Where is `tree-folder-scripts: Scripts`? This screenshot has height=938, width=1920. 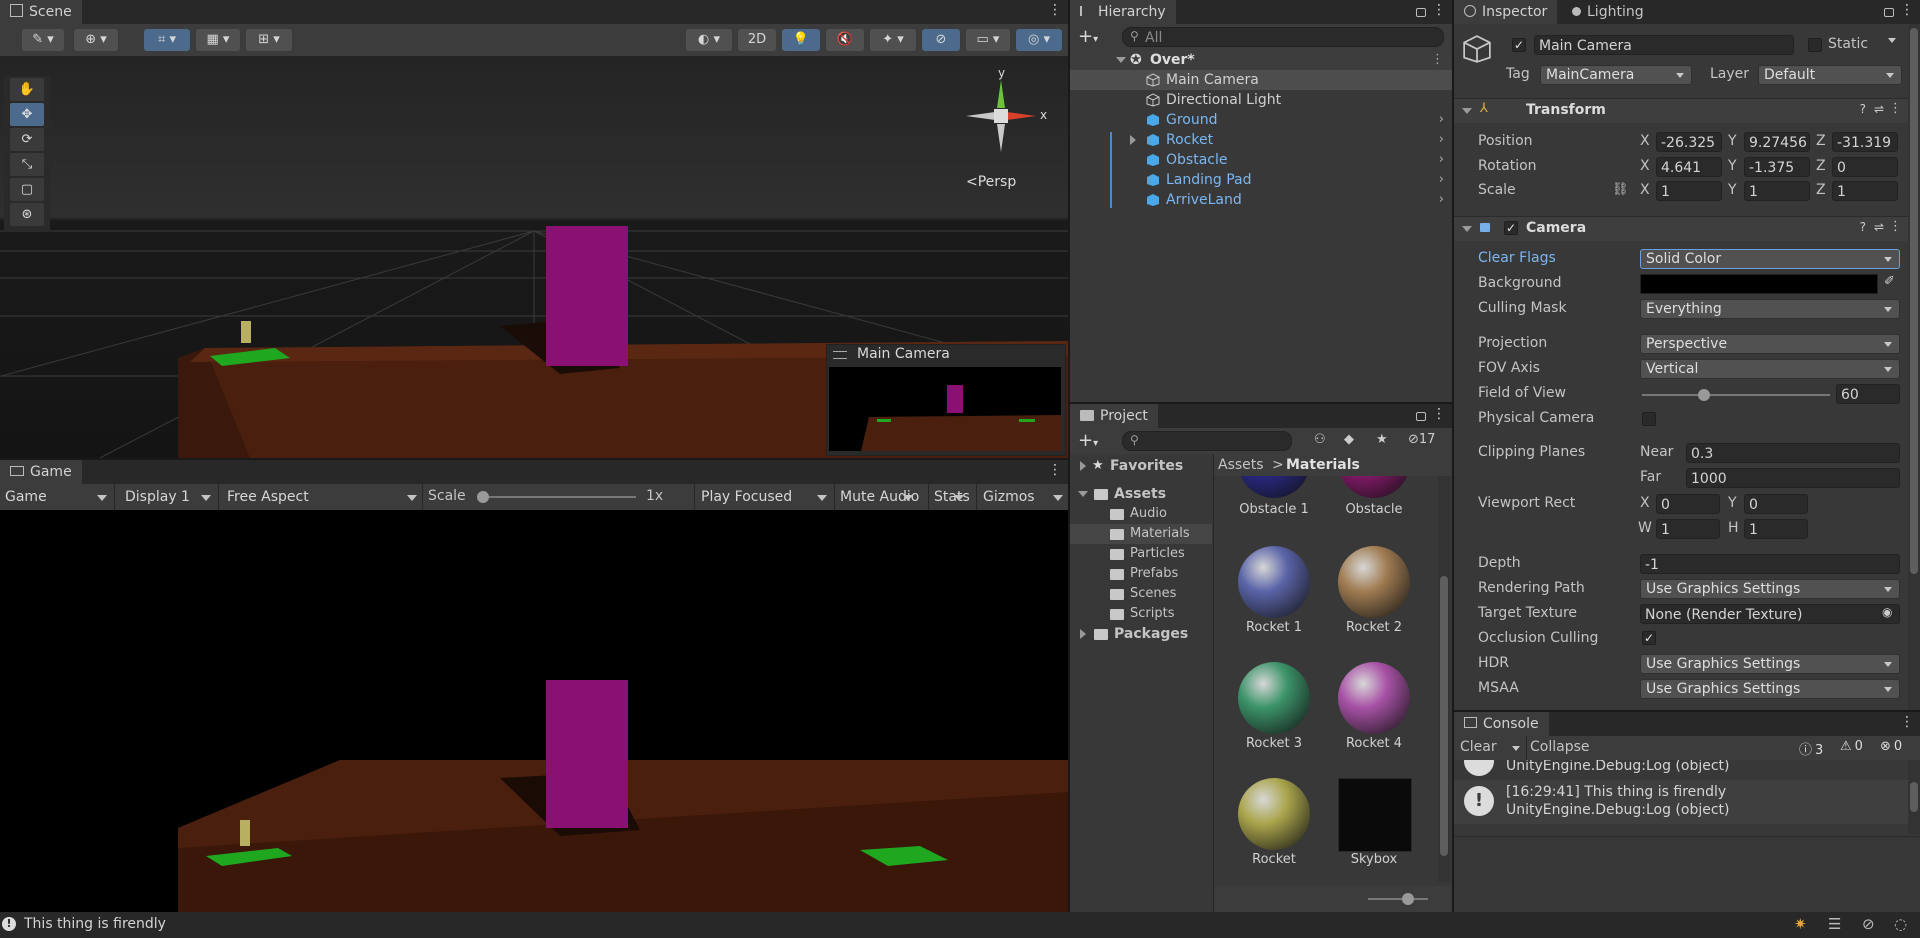 tree-folder-scripts: Scripts is located at coordinates (1141, 614).